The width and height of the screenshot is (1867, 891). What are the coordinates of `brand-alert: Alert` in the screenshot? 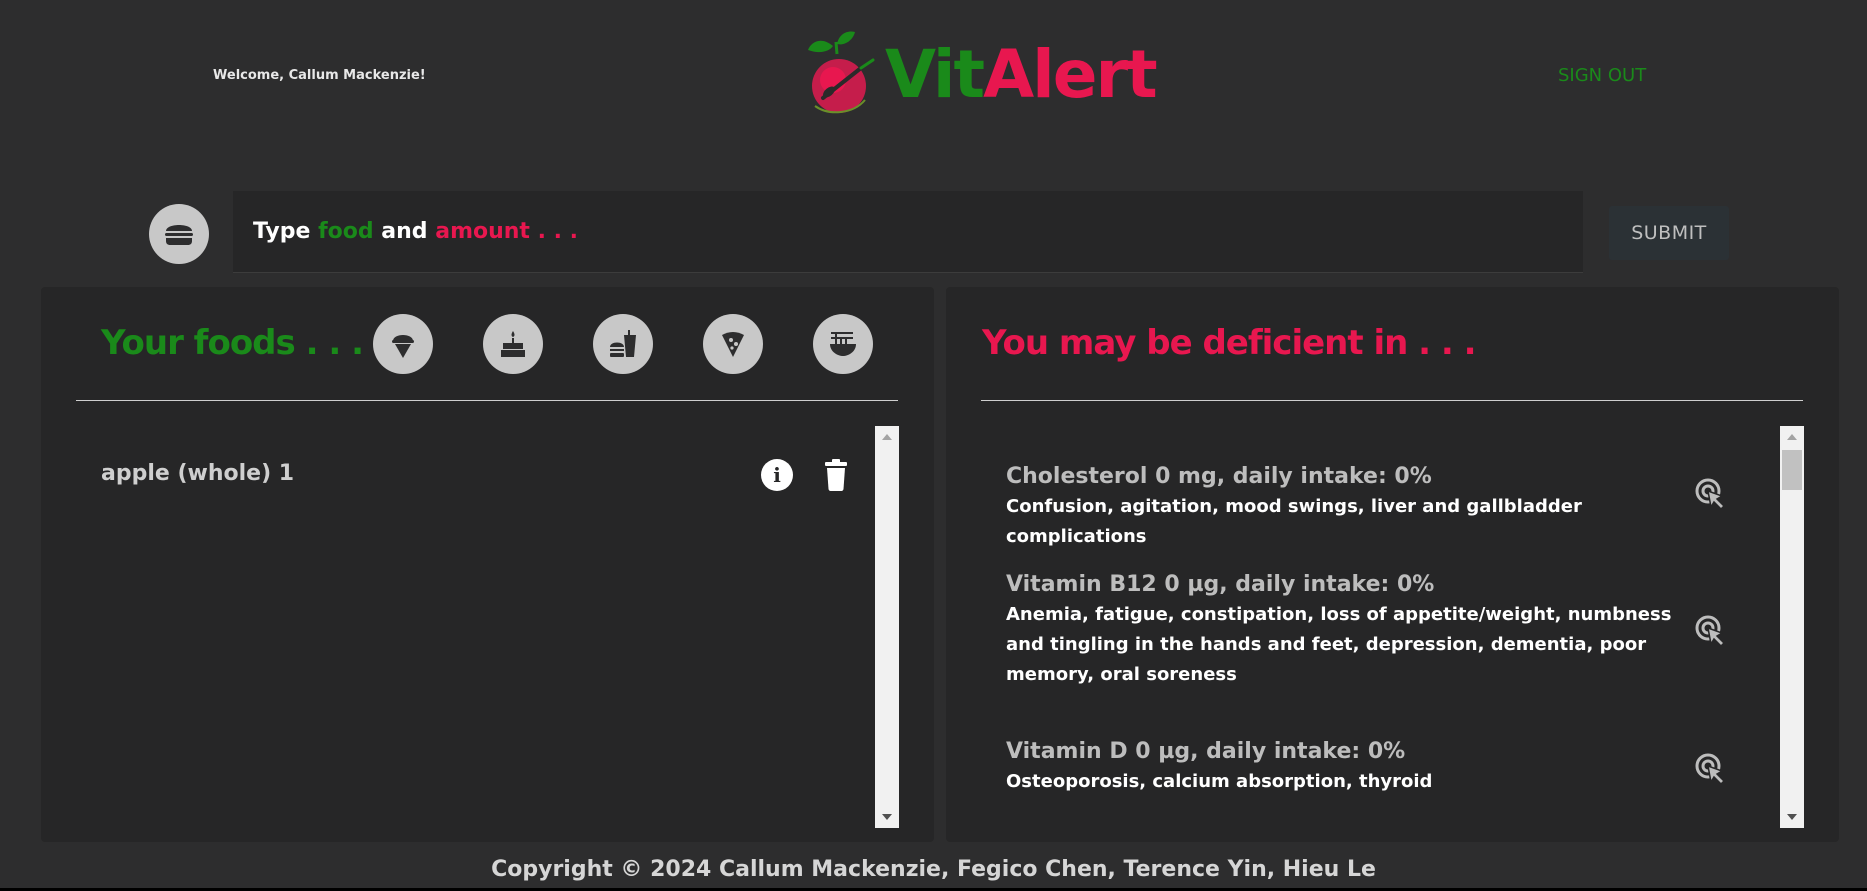 It's located at (1070, 74).